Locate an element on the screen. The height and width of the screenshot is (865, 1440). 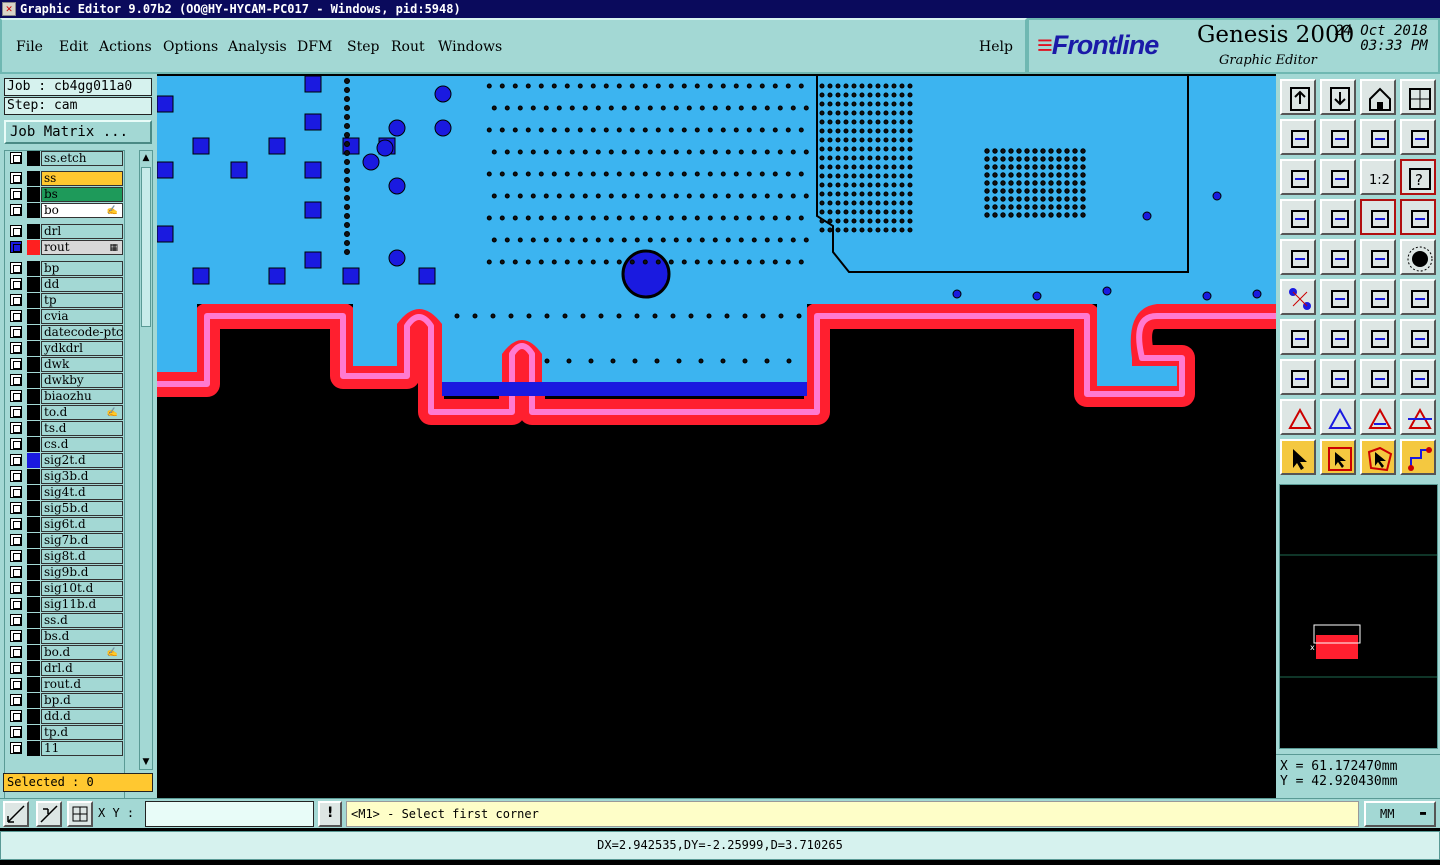
select-button is located at coordinates (1298, 457).